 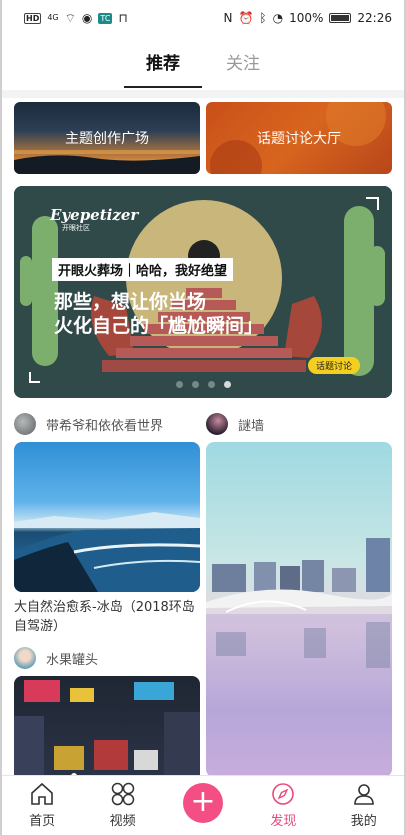 What do you see at coordinates (70, 18) in the screenshot?
I see `wifi-icon: ⌔` at bounding box center [70, 18].